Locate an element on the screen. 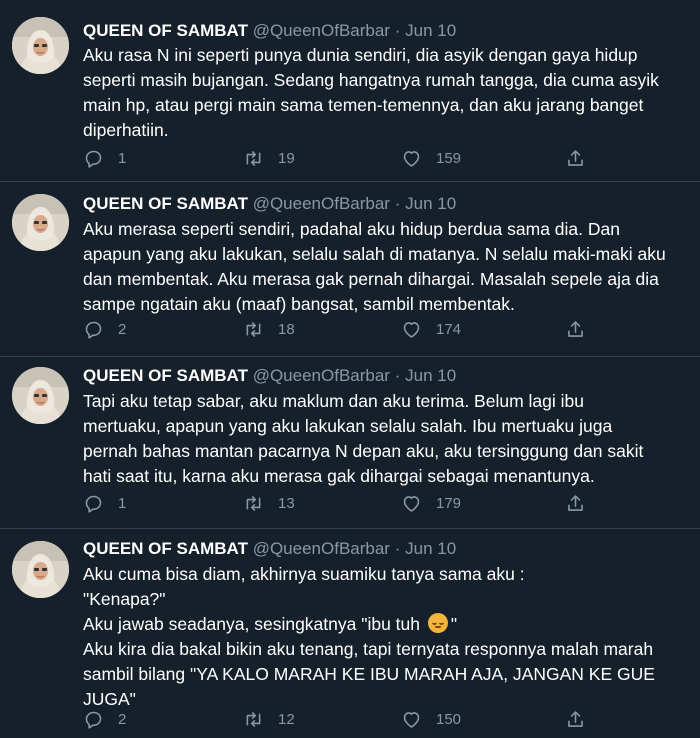 The image size is (700, 738). retweet-count: 12 is located at coordinates (286, 719).